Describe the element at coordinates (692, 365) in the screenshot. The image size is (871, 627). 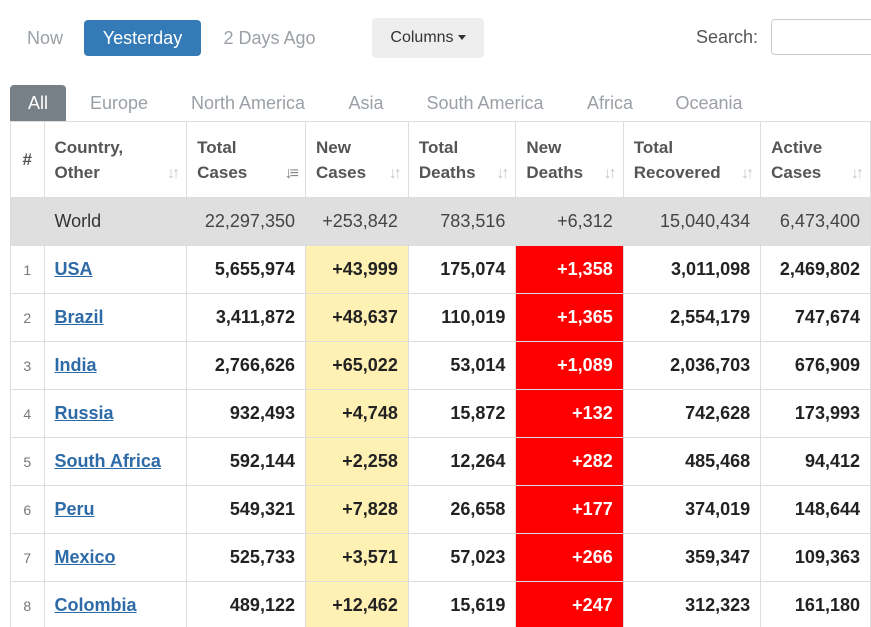
I see `total-recovered-cell: 2,036,703` at that location.